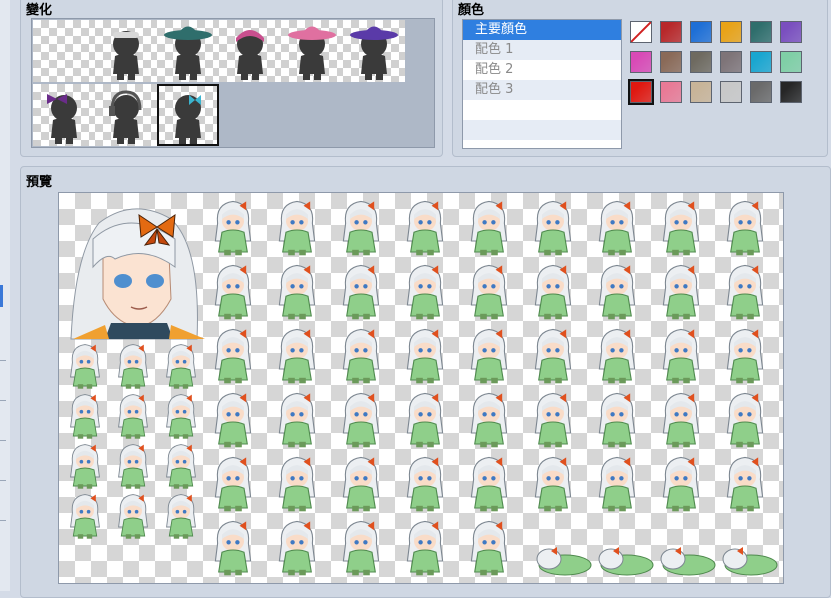 The image size is (831, 598). I want to click on color-slot-3: 配色 3, so click(542, 90).